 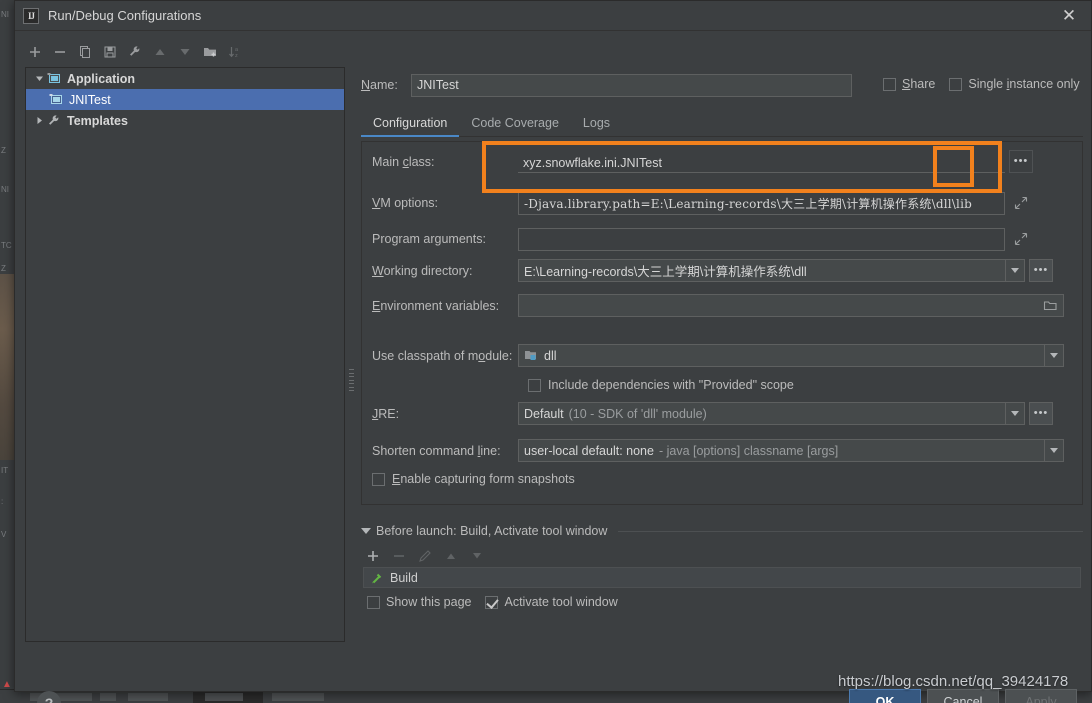 I want to click on shorten-command-line-hint: - java [options] classname [args], so click(x=748, y=450).